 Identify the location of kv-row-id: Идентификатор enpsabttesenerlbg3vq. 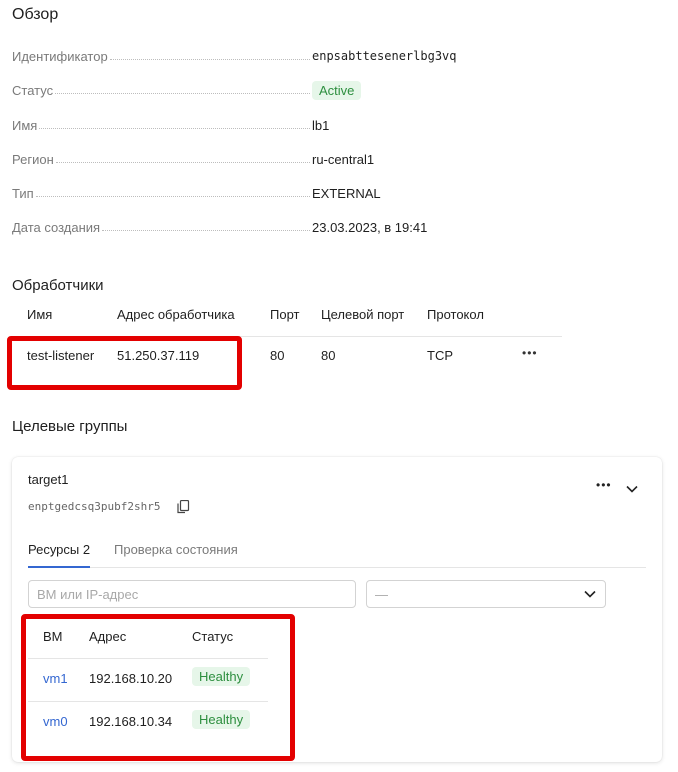
(247, 56).